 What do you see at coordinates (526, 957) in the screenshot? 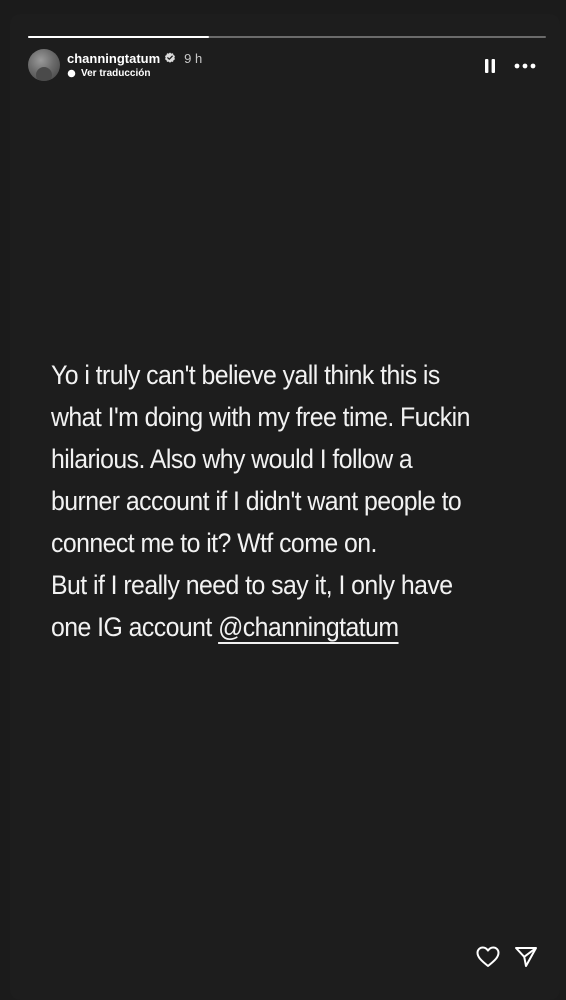
I see `send-icon` at bounding box center [526, 957].